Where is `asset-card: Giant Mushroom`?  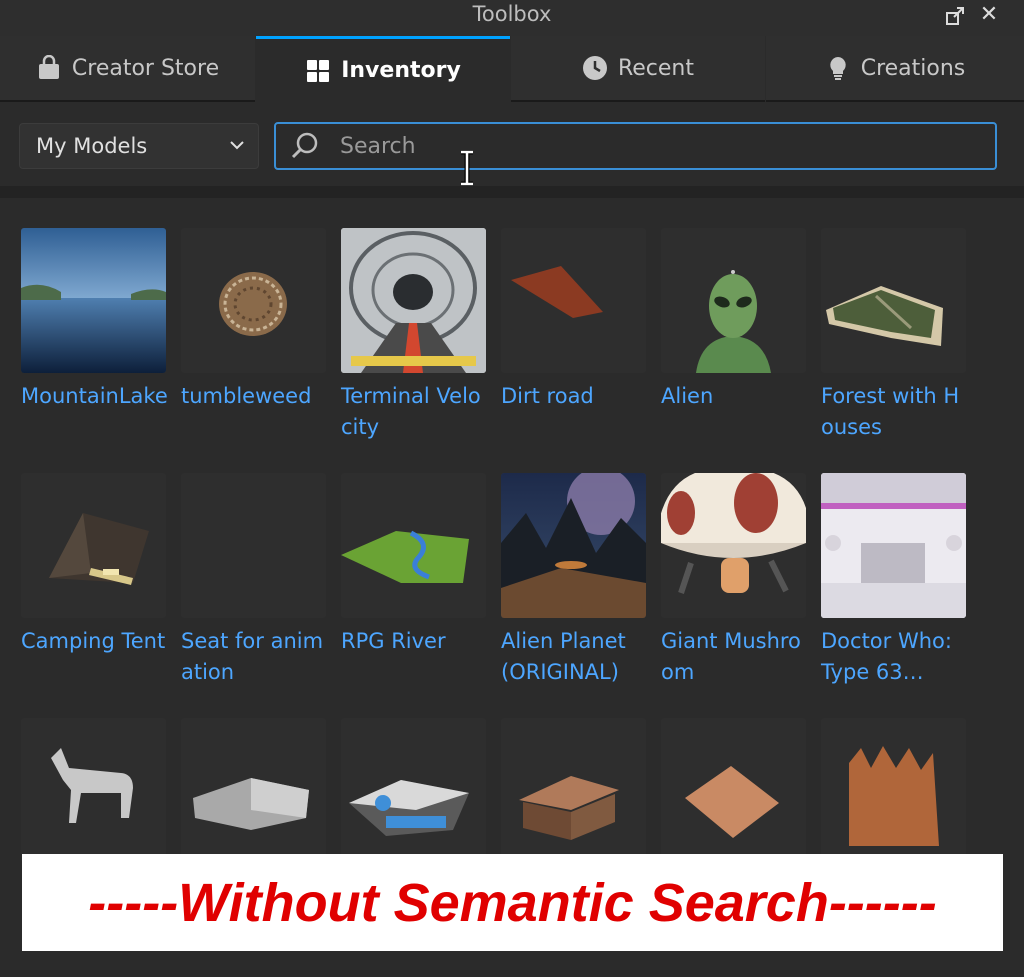
asset-card: Giant Mushroom is located at coordinates (736, 580).